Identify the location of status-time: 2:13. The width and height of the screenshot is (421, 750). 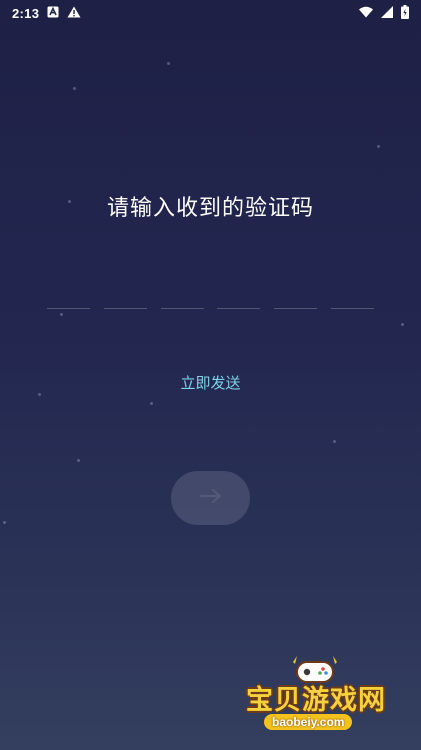
(26, 13).